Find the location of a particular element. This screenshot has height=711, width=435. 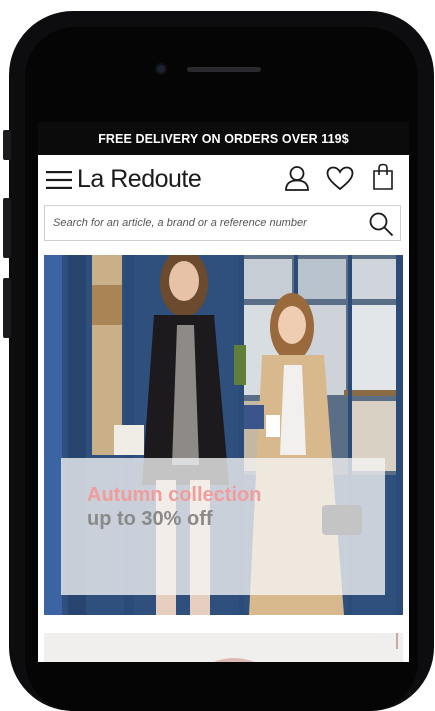

hero-subtitle: up to 30% off is located at coordinates (150, 519).